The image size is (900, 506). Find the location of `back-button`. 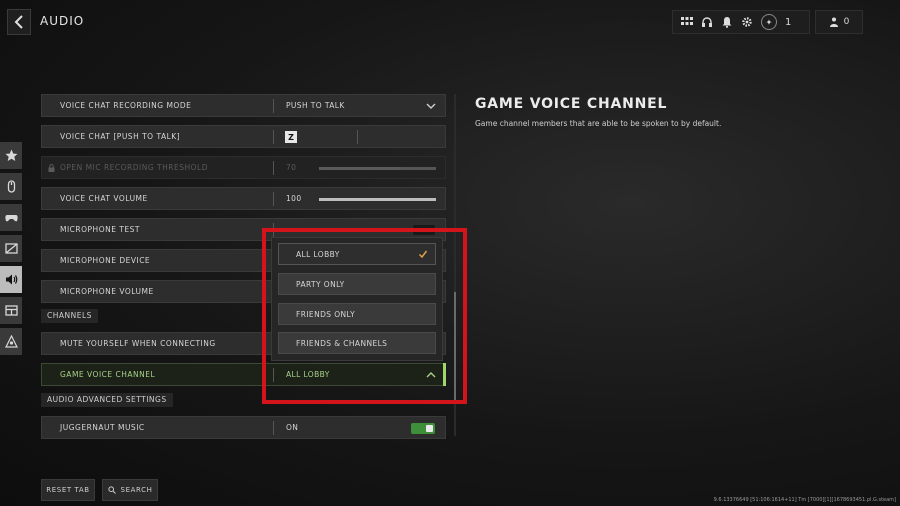

back-button is located at coordinates (19, 22).